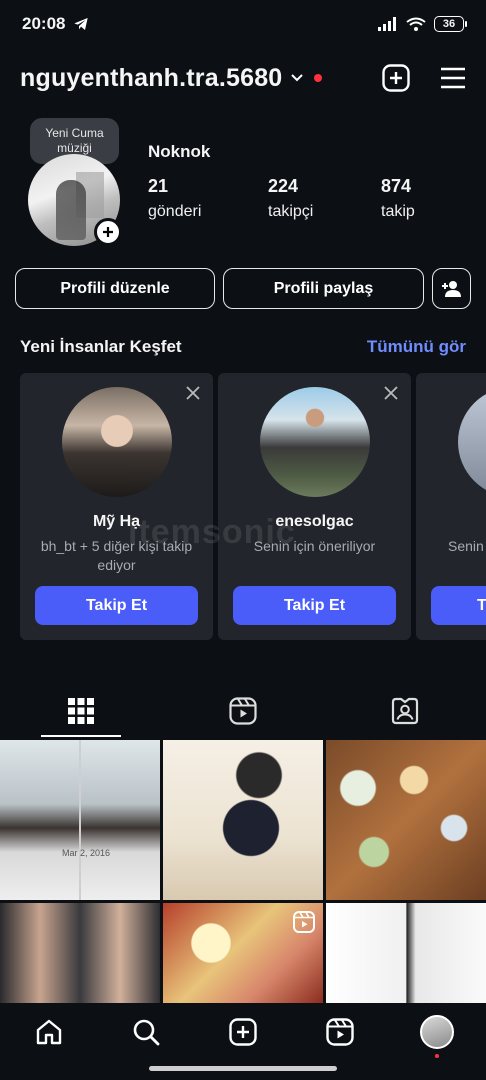  Describe the element at coordinates (387, 24) in the screenshot. I see `signal-icon` at that location.